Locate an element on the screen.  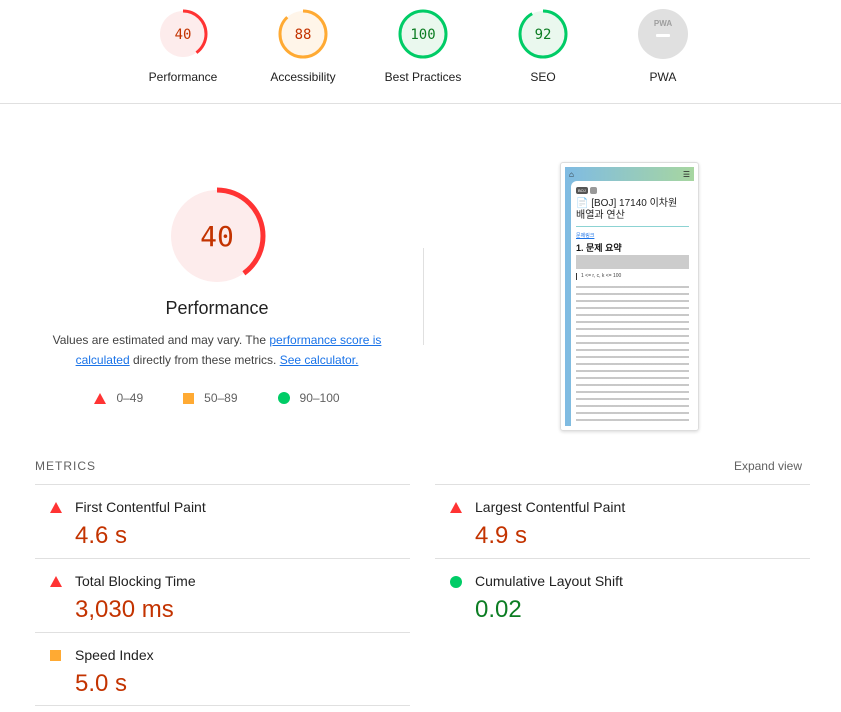
gauge-label: SEO is located at coordinates (543, 77).